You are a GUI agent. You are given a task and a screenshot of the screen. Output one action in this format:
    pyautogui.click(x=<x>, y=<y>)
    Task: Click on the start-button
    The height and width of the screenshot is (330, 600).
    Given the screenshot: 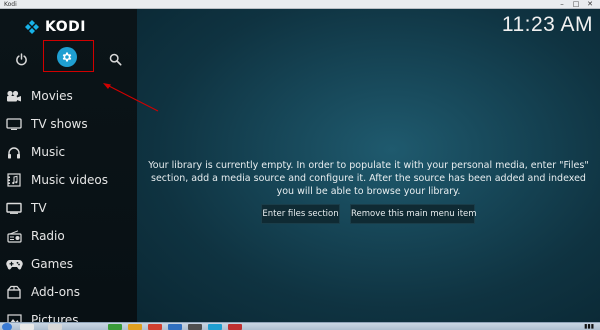 What is the action you would take?
    pyautogui.click(x=7, y=326)
    